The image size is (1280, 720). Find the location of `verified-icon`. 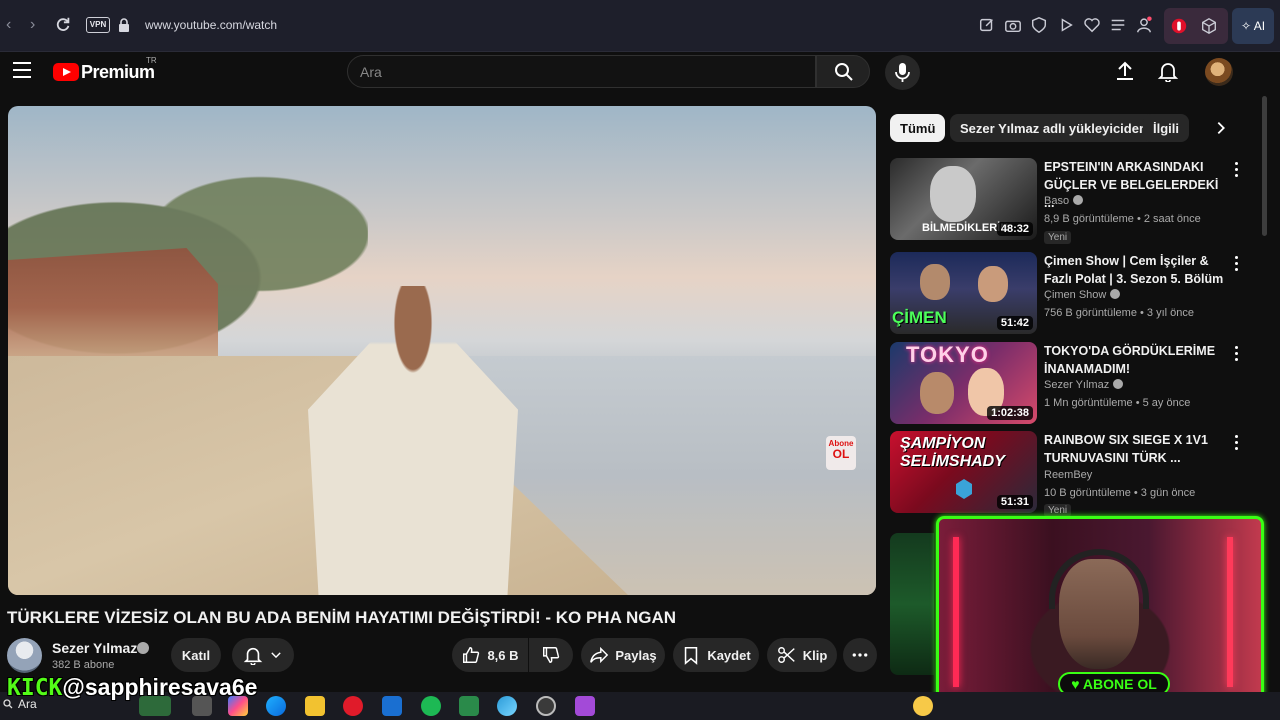

verified-icon is located at coordinates (1115, 294).